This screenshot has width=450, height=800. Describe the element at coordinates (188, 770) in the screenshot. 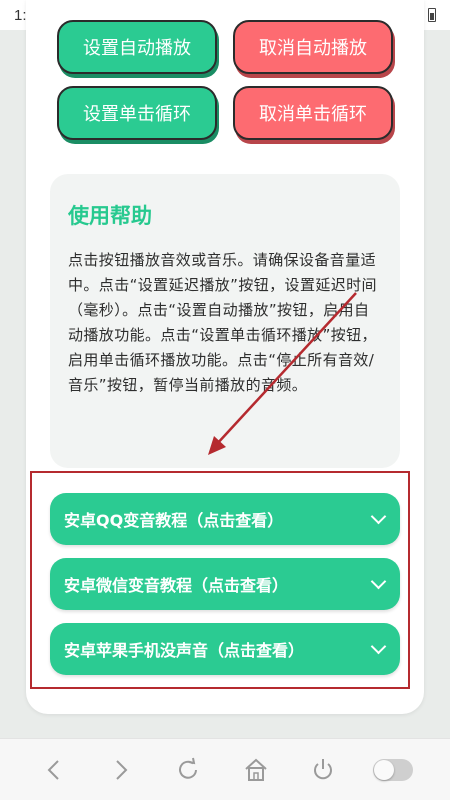

I see `refresh-icon` at that location.